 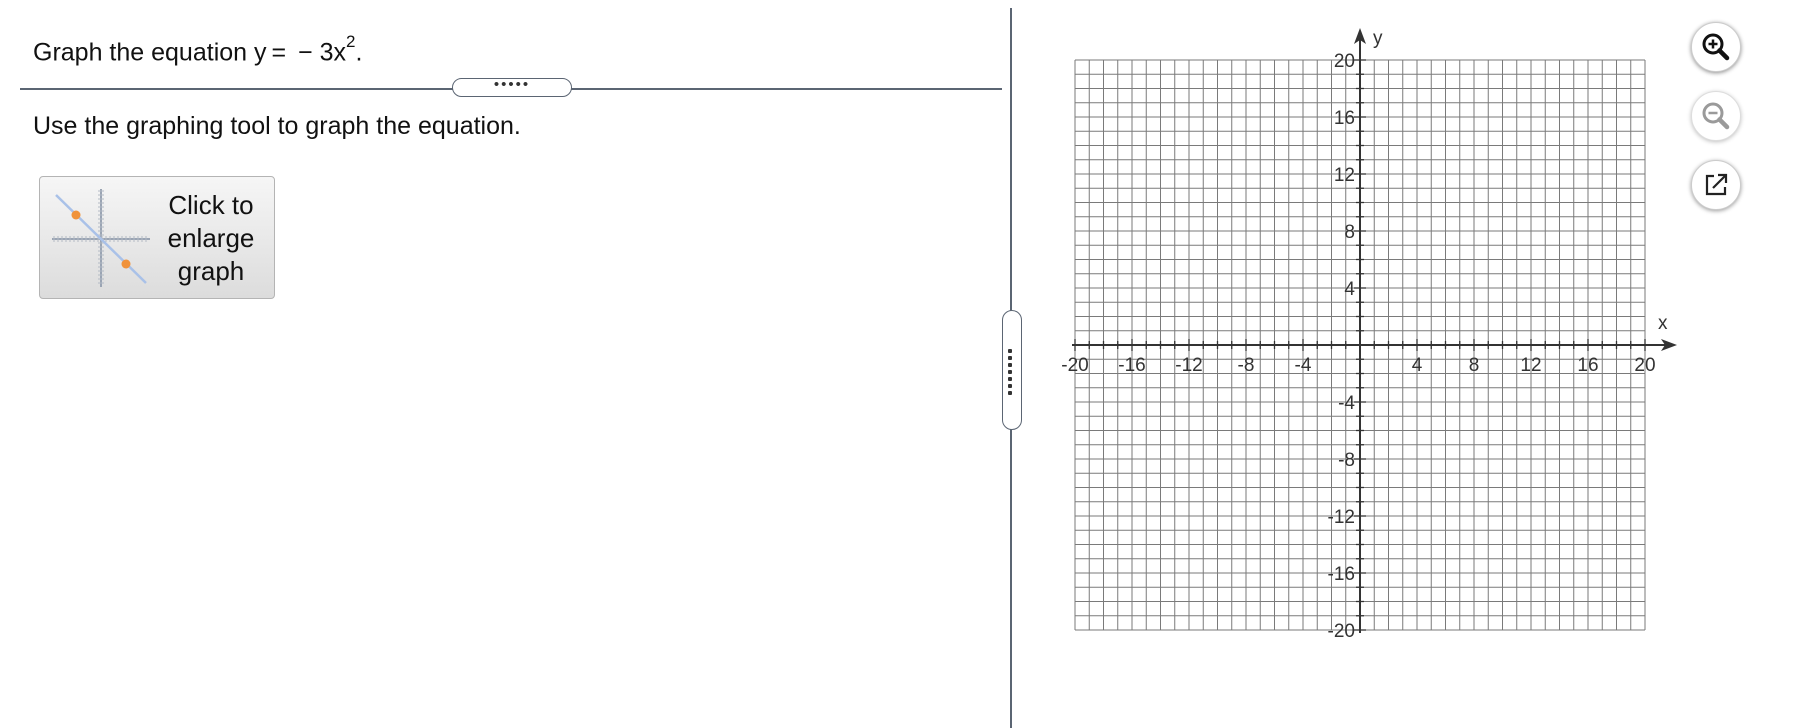 I want to click on y-tick-label: -8, so click(x=1346, y=460).